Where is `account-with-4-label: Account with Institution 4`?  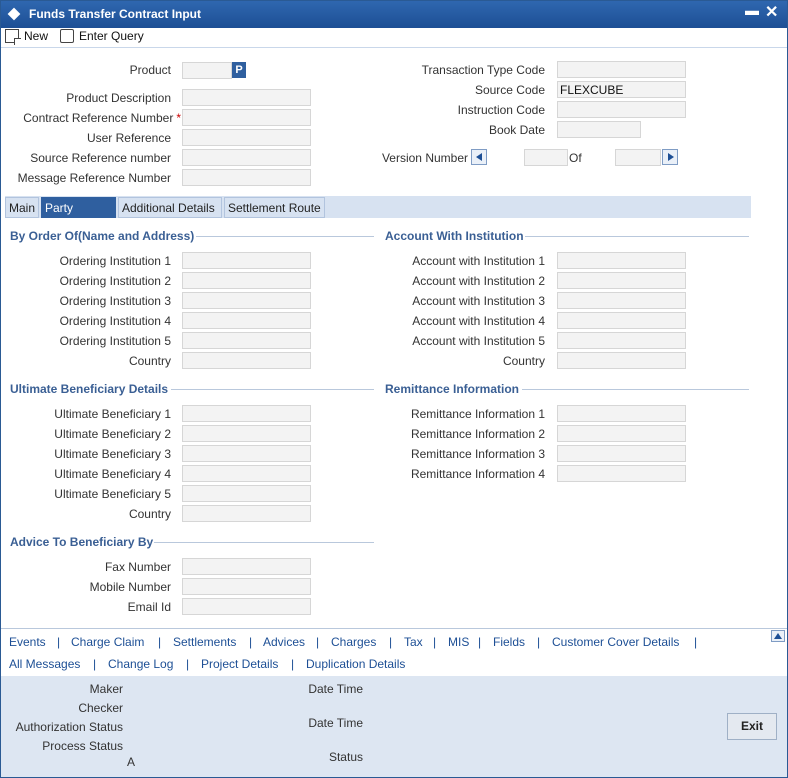 account-with-4-label: Account with Institution 4 is located at coordinates (478, 321).